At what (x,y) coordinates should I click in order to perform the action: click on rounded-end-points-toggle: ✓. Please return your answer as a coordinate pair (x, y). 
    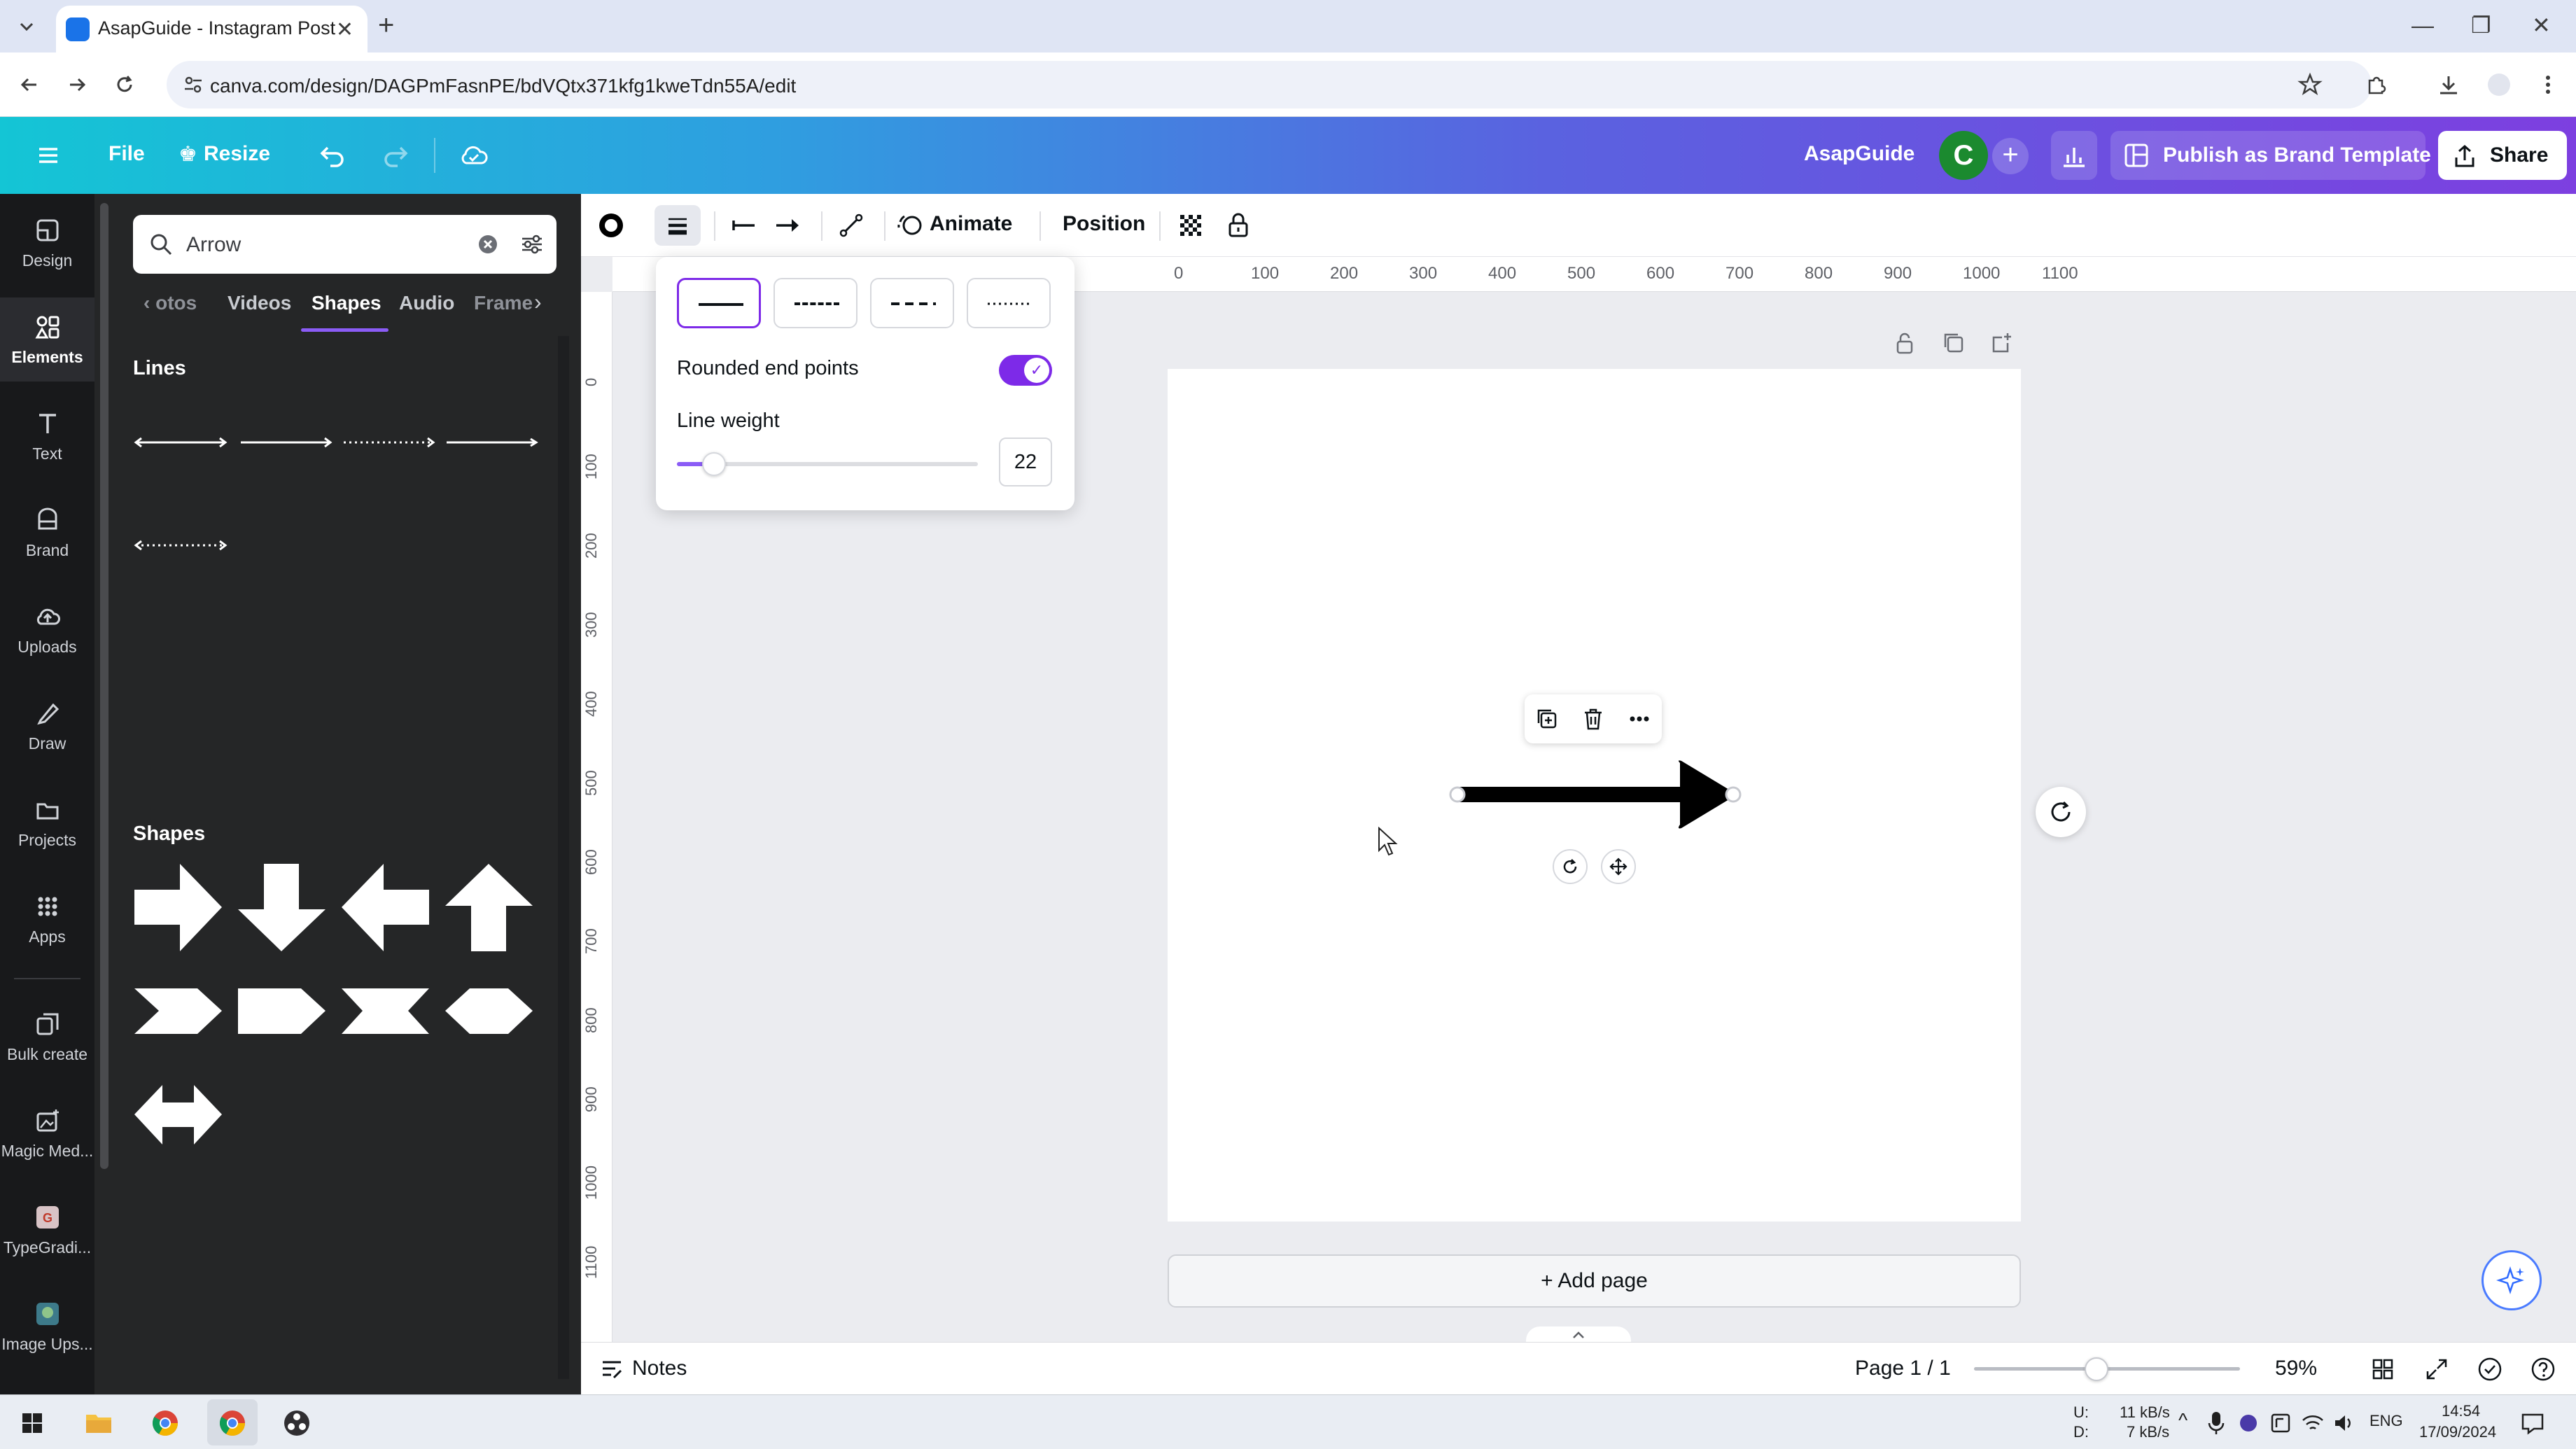
    Looking at the image, I should click on (1025, 370).